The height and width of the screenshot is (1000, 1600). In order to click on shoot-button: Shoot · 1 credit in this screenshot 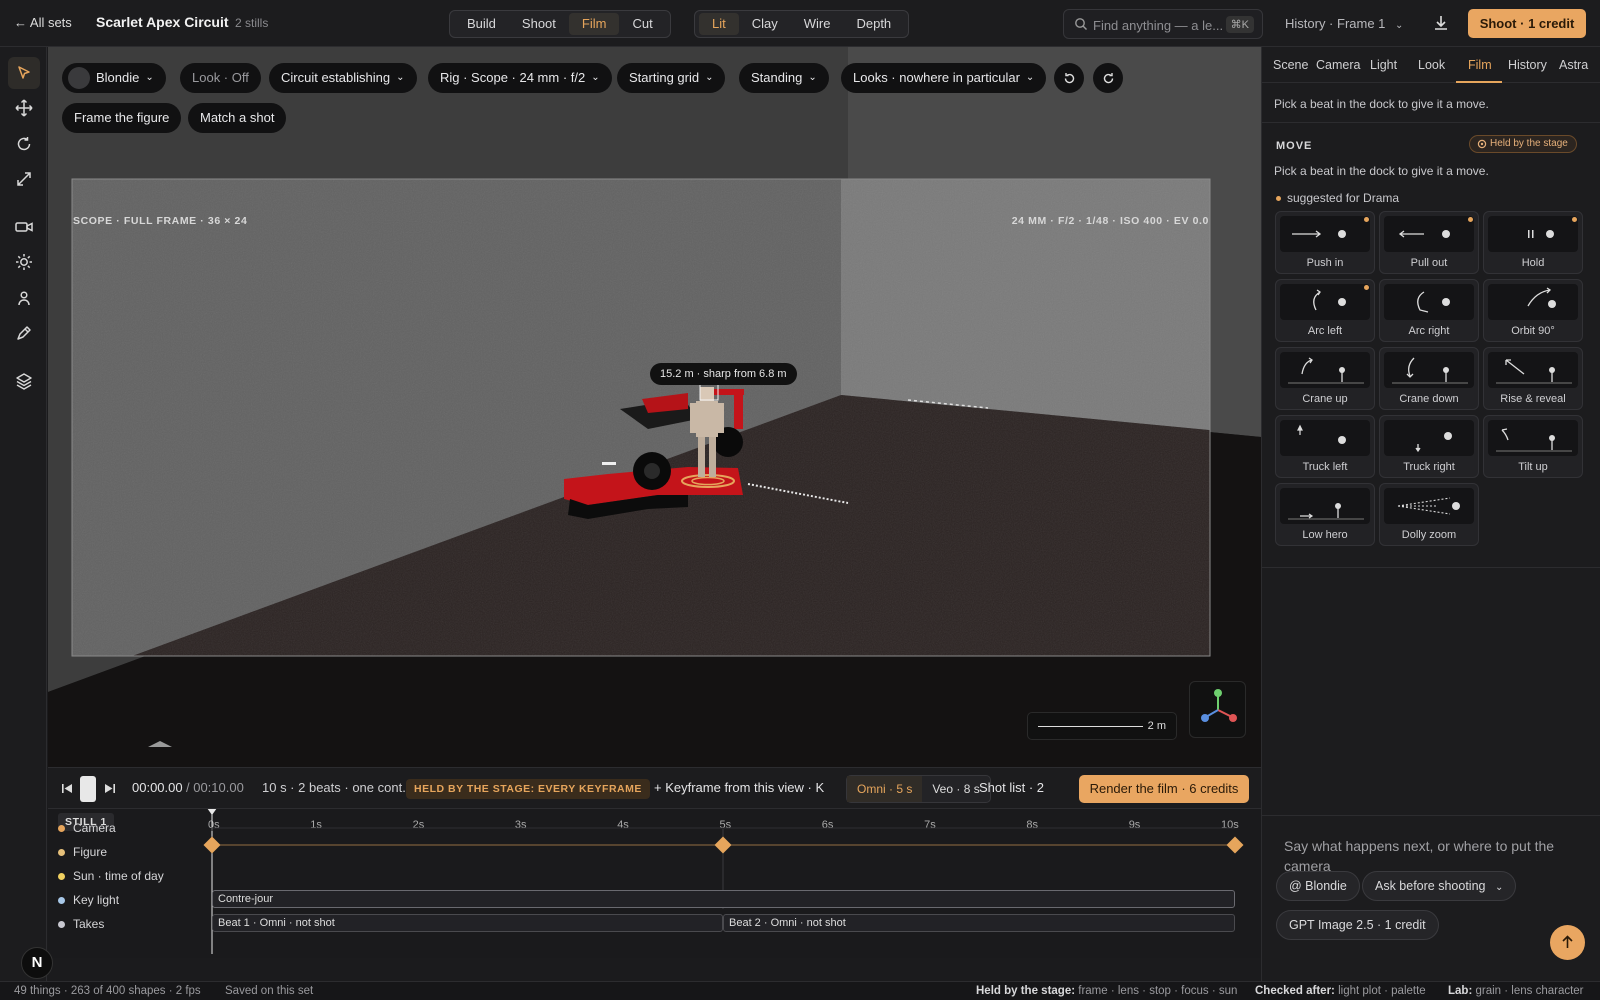, I will do `click(1527, 23)`.